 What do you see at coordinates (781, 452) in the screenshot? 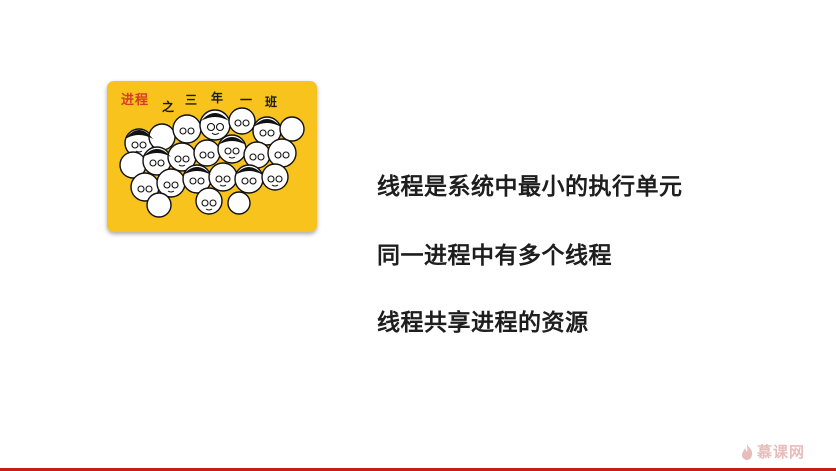
I see `brand-logo-text: 慕课网` at bounding box center [781, 452].